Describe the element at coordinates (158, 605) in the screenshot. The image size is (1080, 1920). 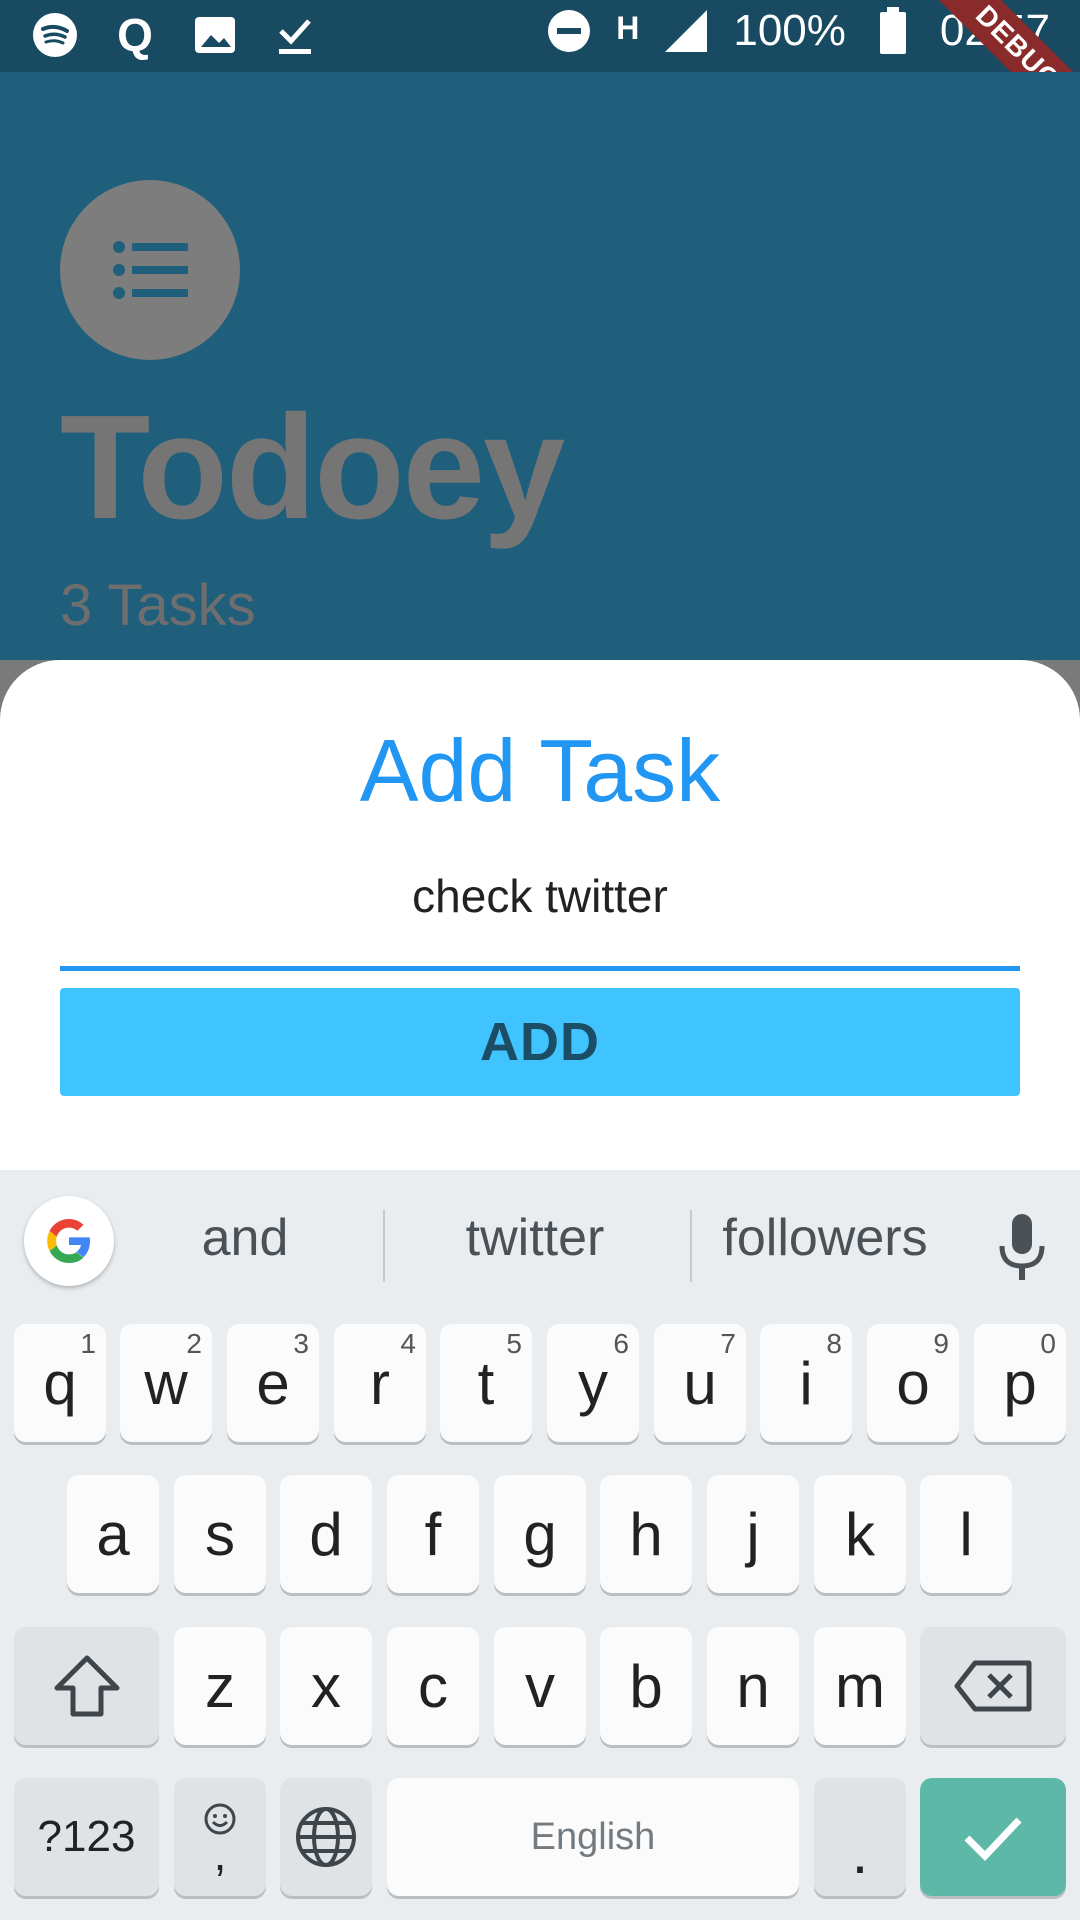
I see `task-count: 3 Tasks` at that location.